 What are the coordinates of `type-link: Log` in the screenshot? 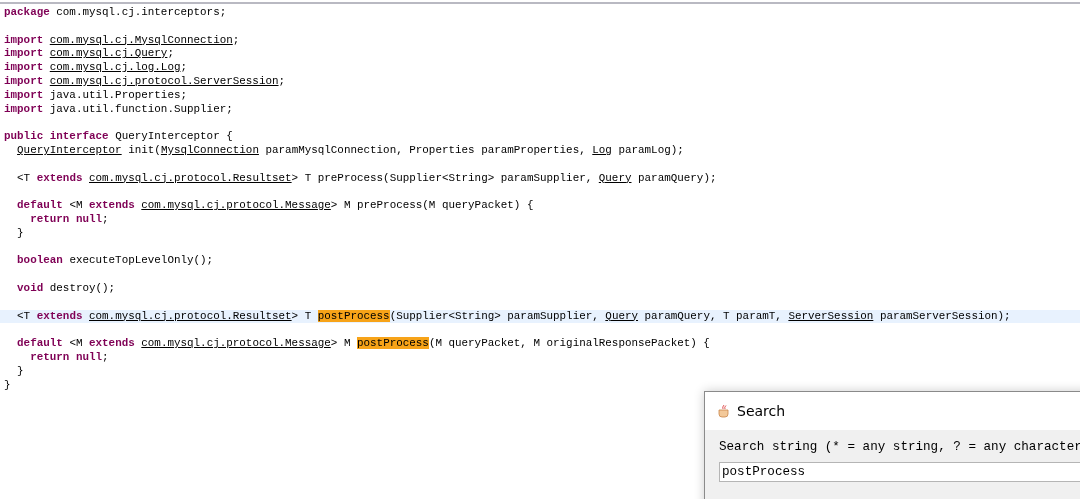 It's located at (602, 149).